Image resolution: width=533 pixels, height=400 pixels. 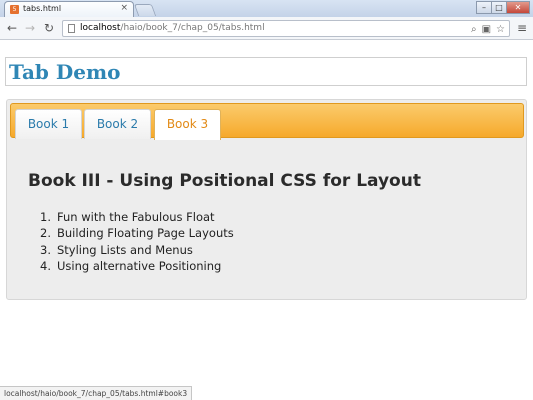 I want to click on url-path: /haio/book_7/chap_05/tabs.html, so click(x=192, y=28).